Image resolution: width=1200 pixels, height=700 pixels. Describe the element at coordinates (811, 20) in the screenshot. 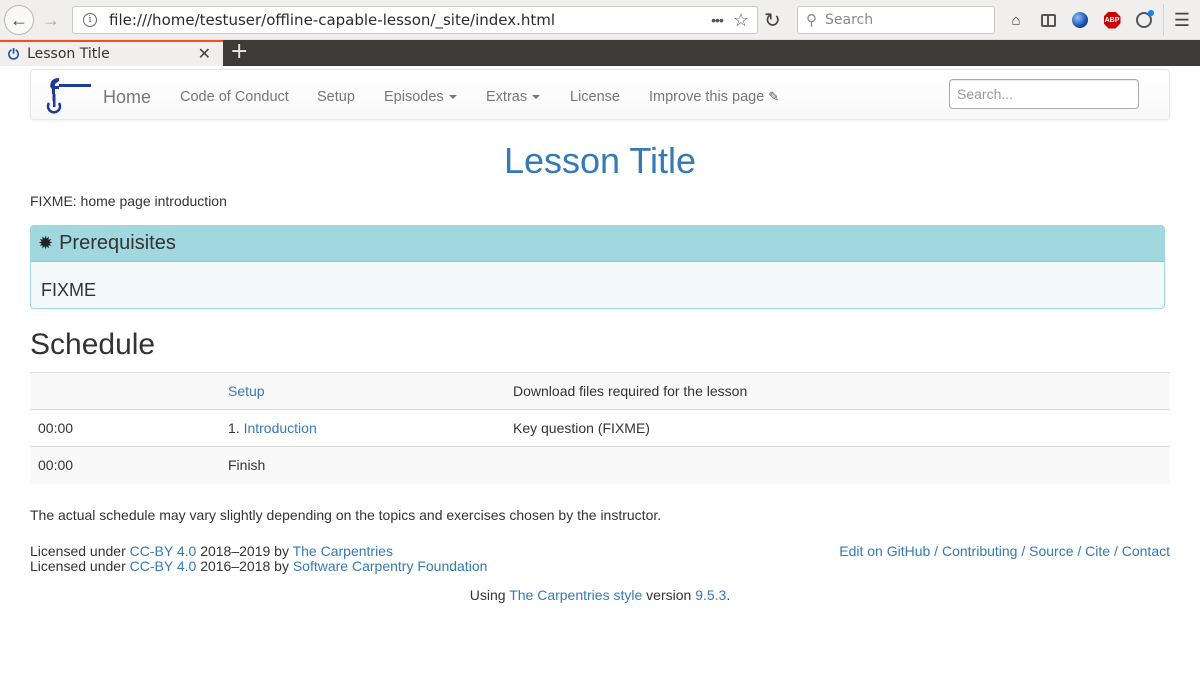

I see `search-icon: ⚲` at that location.